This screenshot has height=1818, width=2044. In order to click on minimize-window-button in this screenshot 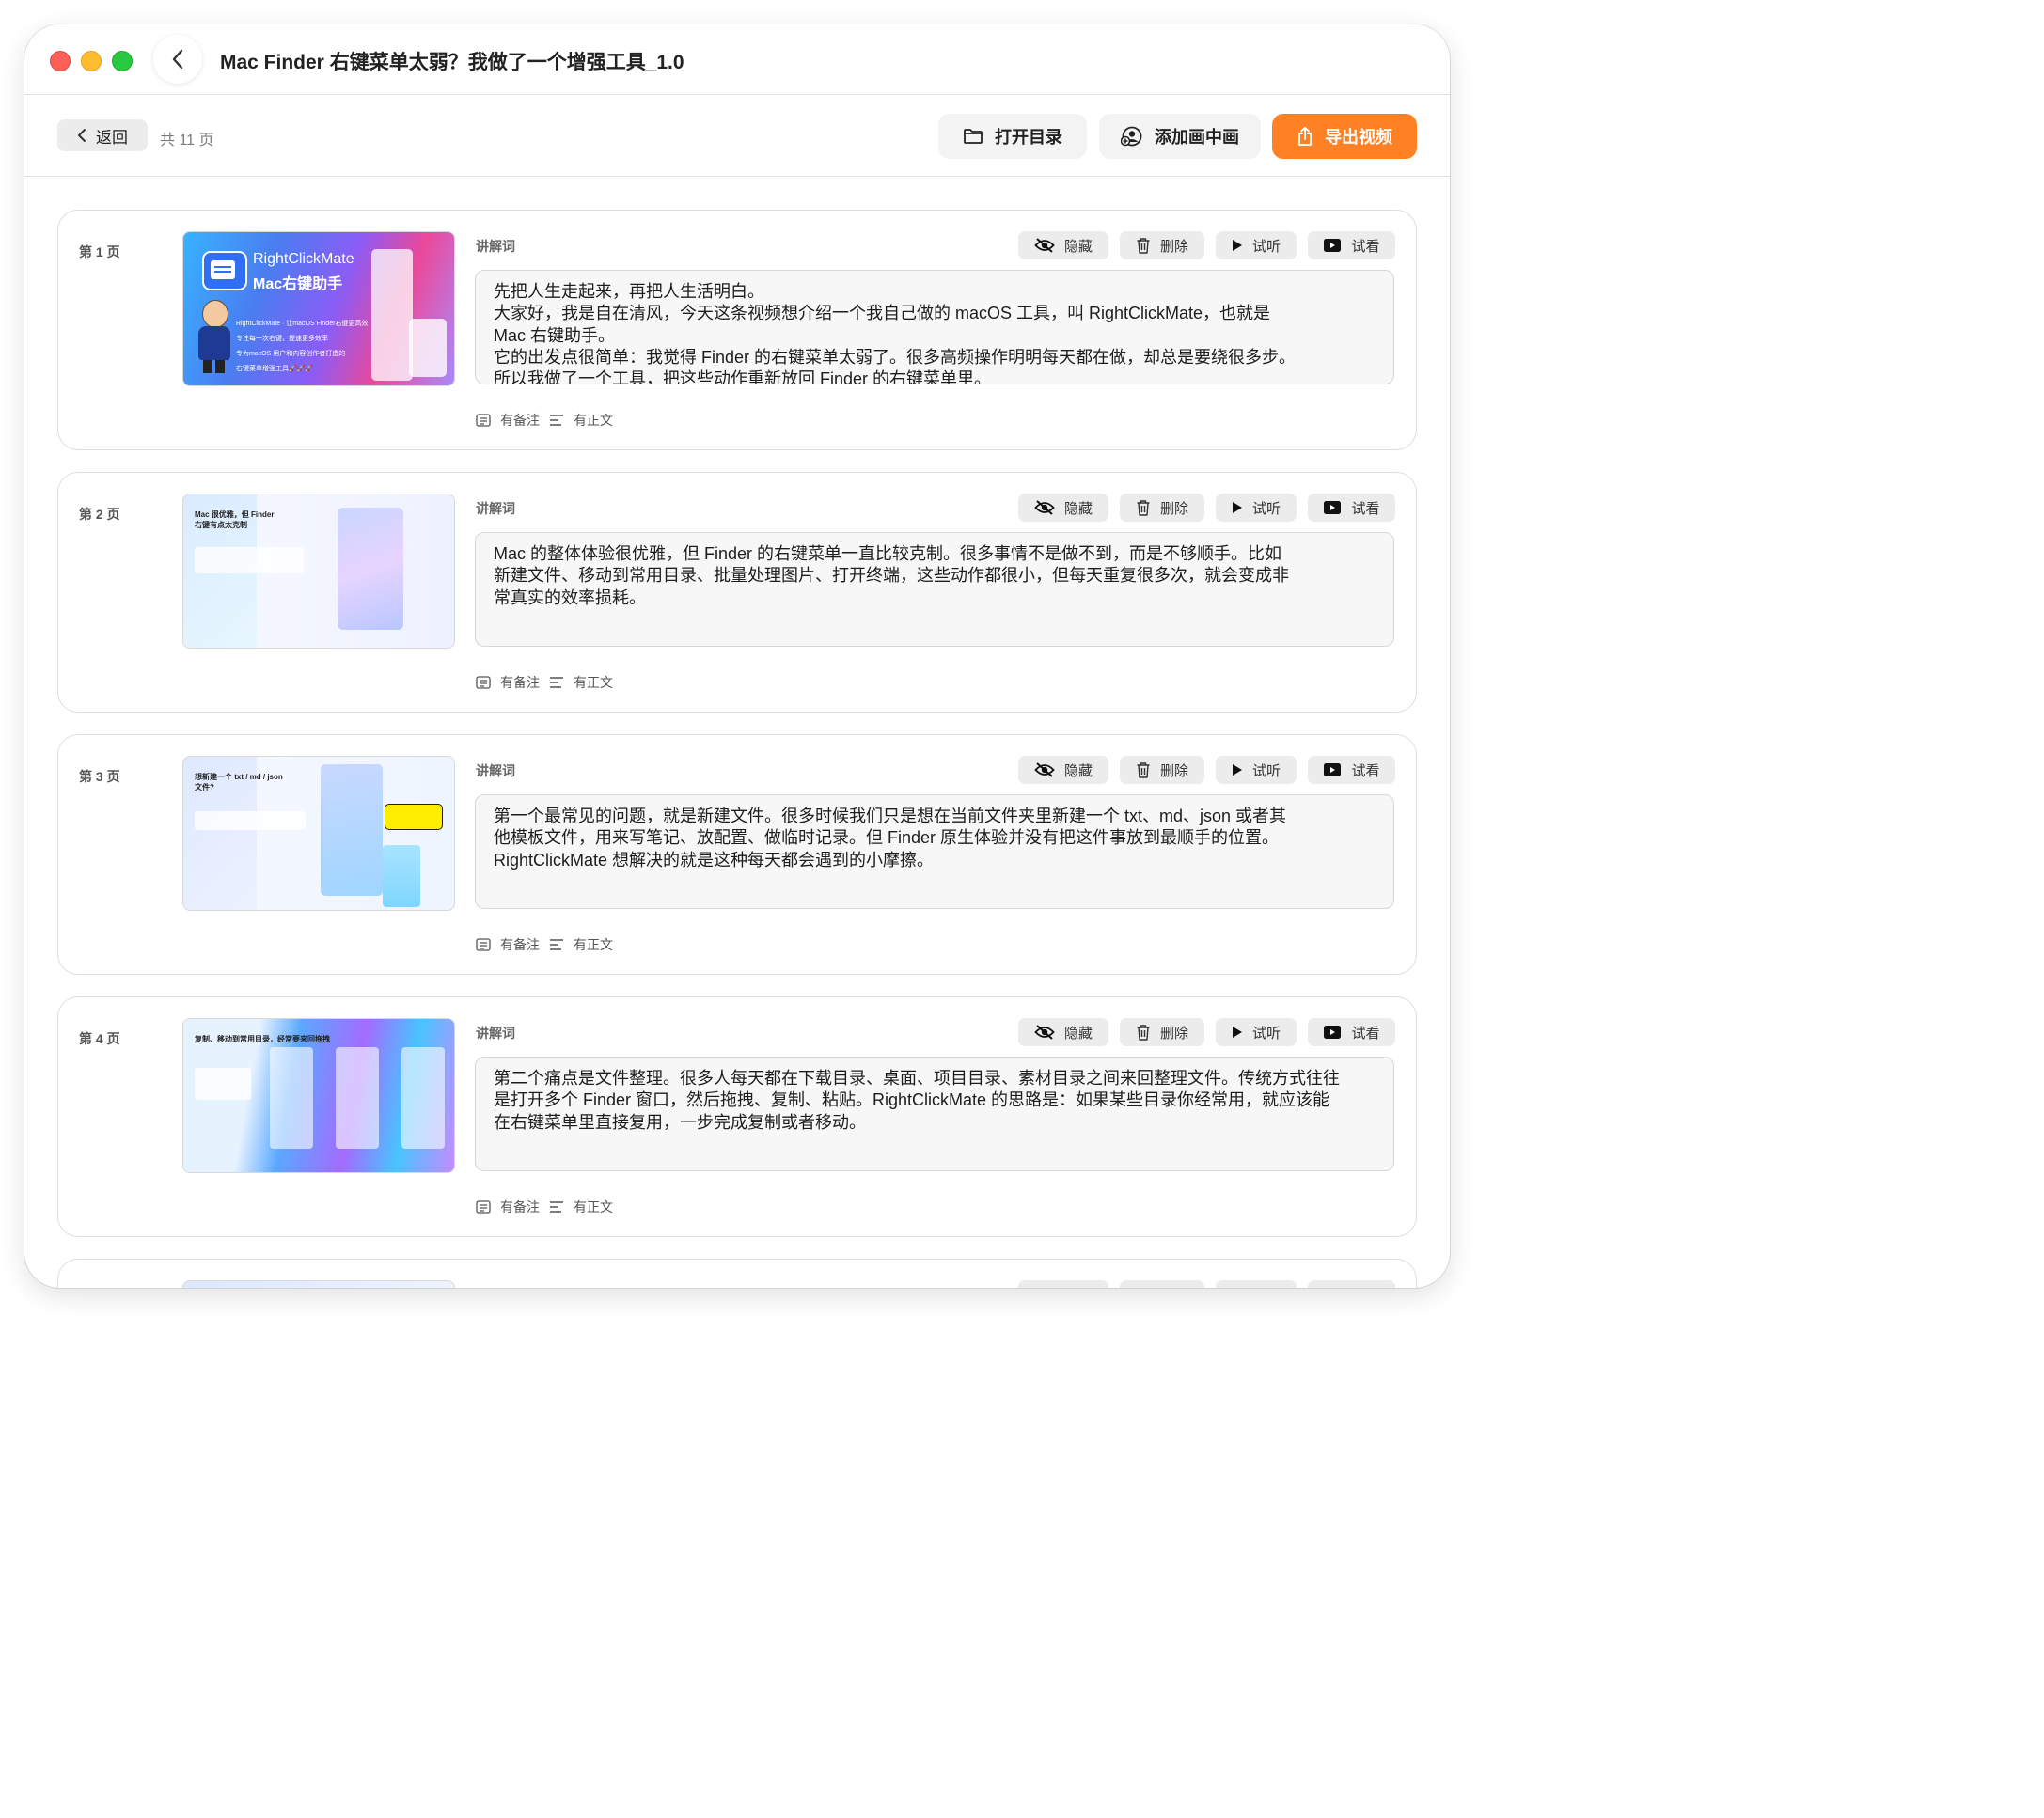, I will do `click(91, 61)`.